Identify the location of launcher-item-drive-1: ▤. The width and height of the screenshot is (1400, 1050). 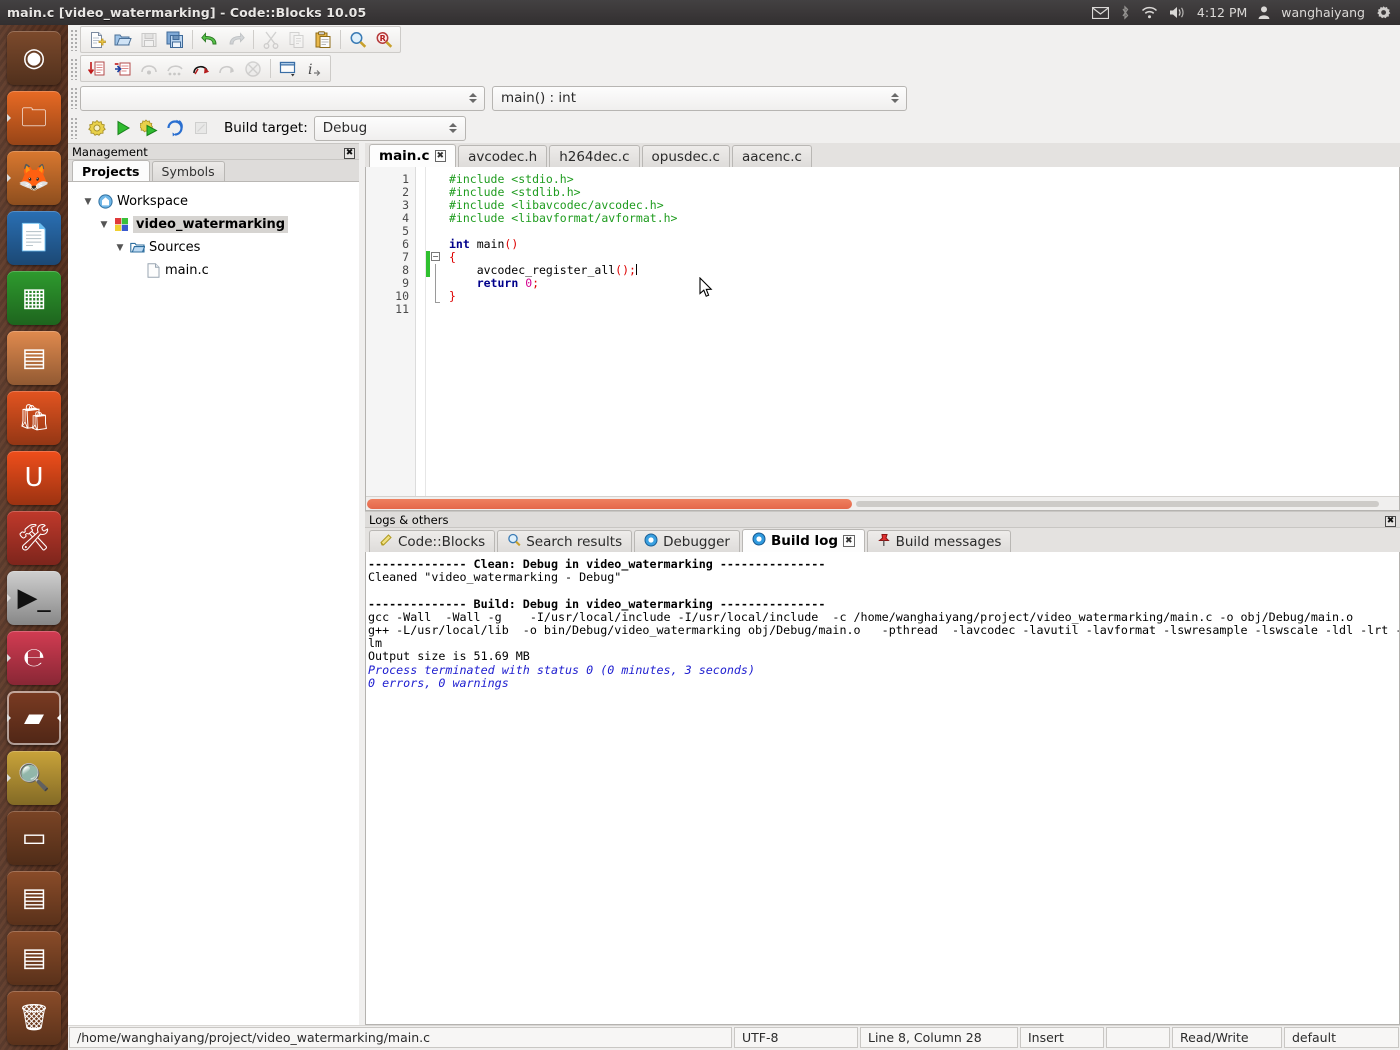
(34, 898).